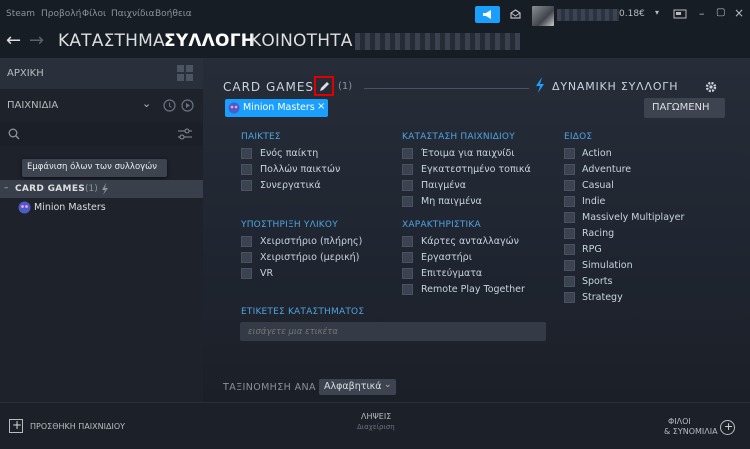 The width and height of the screenshot is (750, 449). I want to click on filter-option: Strategy, so click(639, 298).